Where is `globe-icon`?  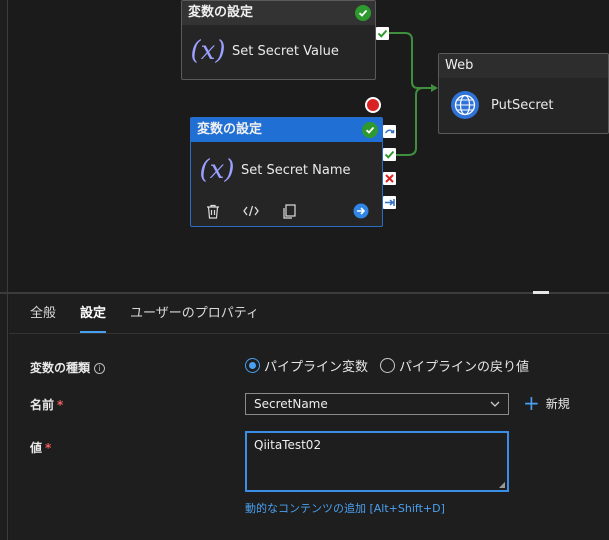
globe-icon is located at coordinates (465, 105).